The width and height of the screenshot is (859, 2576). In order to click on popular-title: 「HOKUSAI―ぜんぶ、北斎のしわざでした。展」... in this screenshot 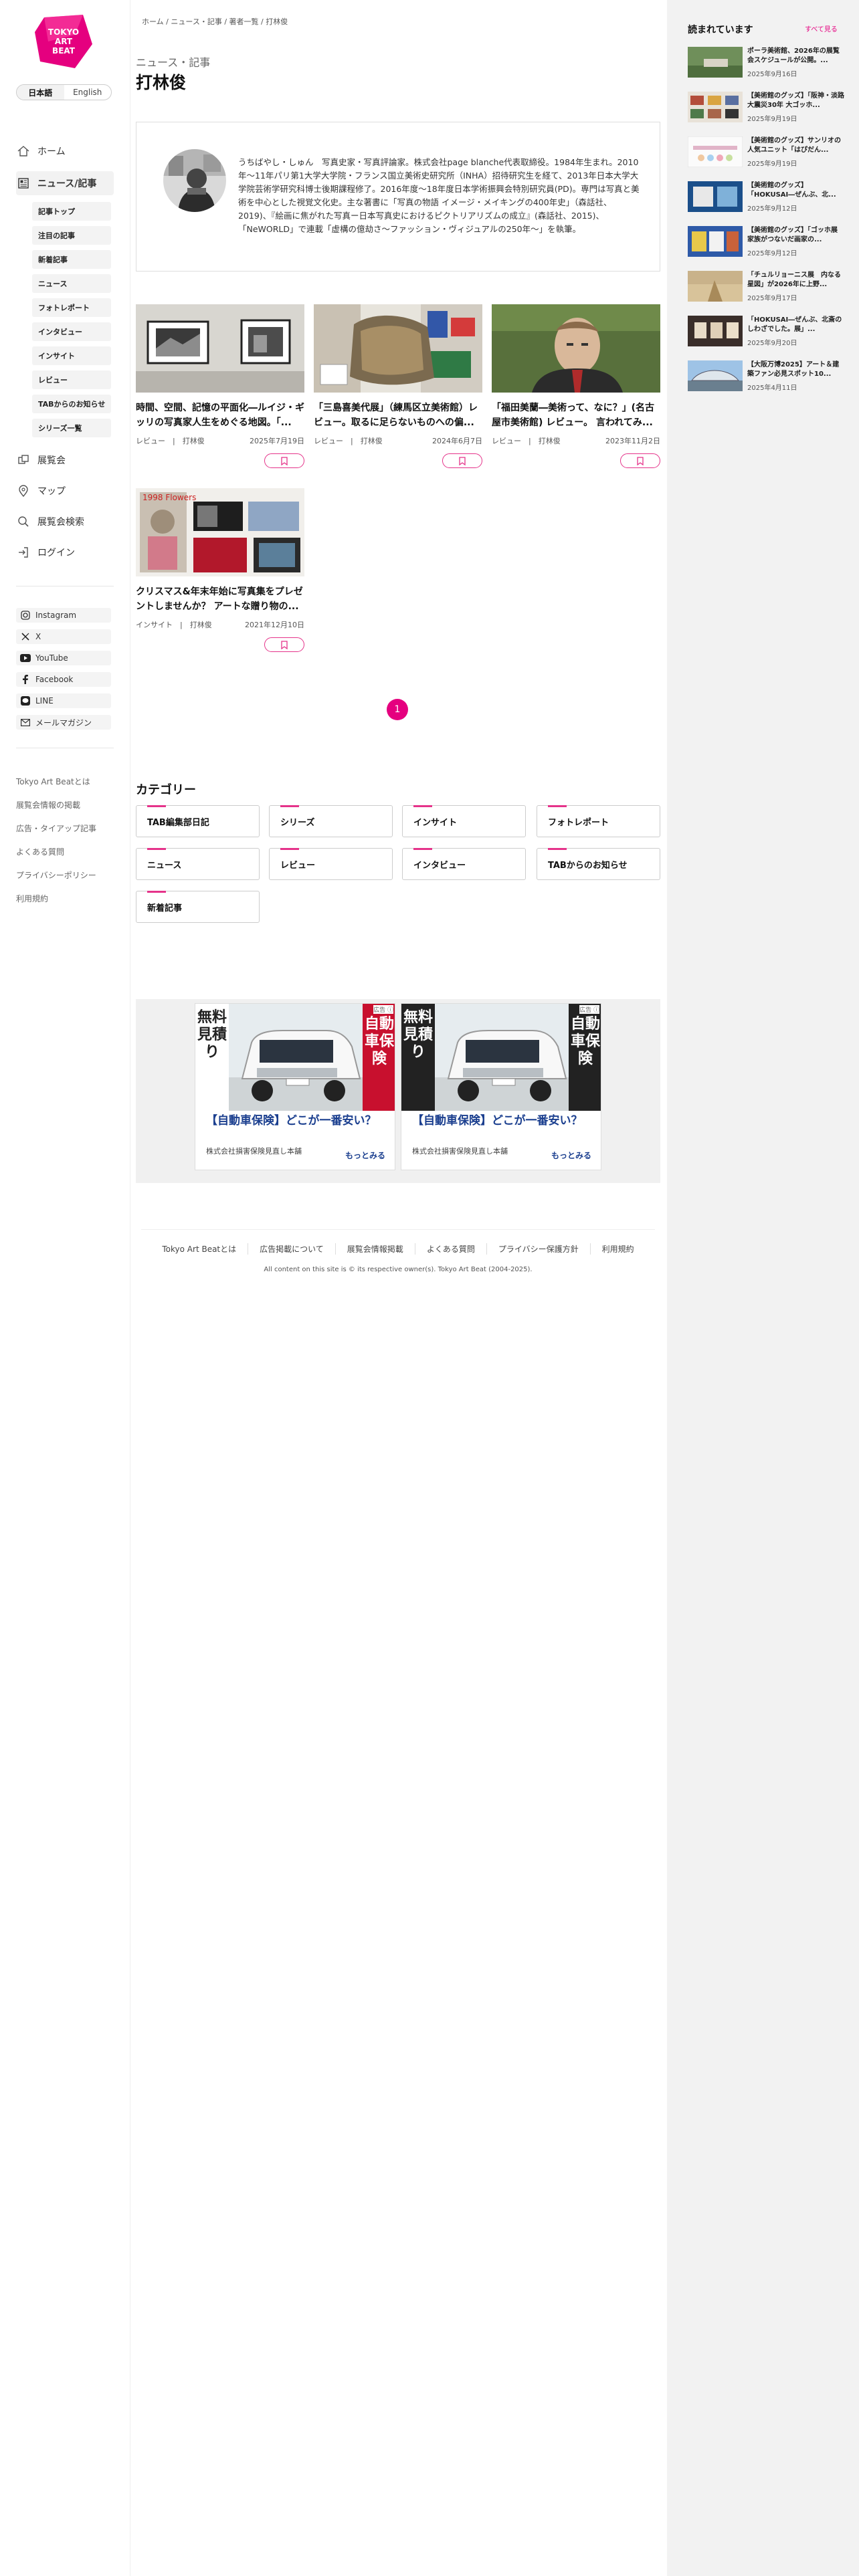, I will do `click(796, 325)`.